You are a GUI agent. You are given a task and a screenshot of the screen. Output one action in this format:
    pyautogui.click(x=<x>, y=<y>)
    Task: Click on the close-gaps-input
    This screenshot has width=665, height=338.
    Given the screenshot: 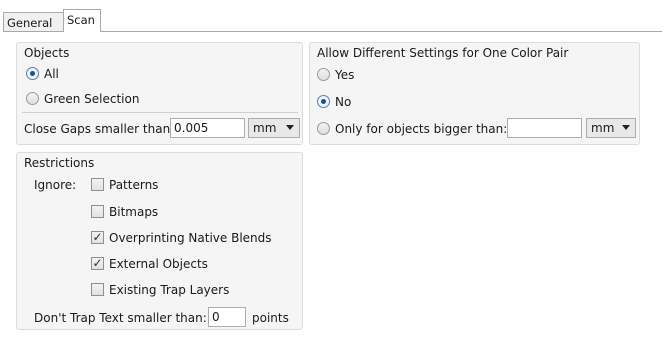 What is the action you would take?
    pyautogui.click(x=207, y=128)
    